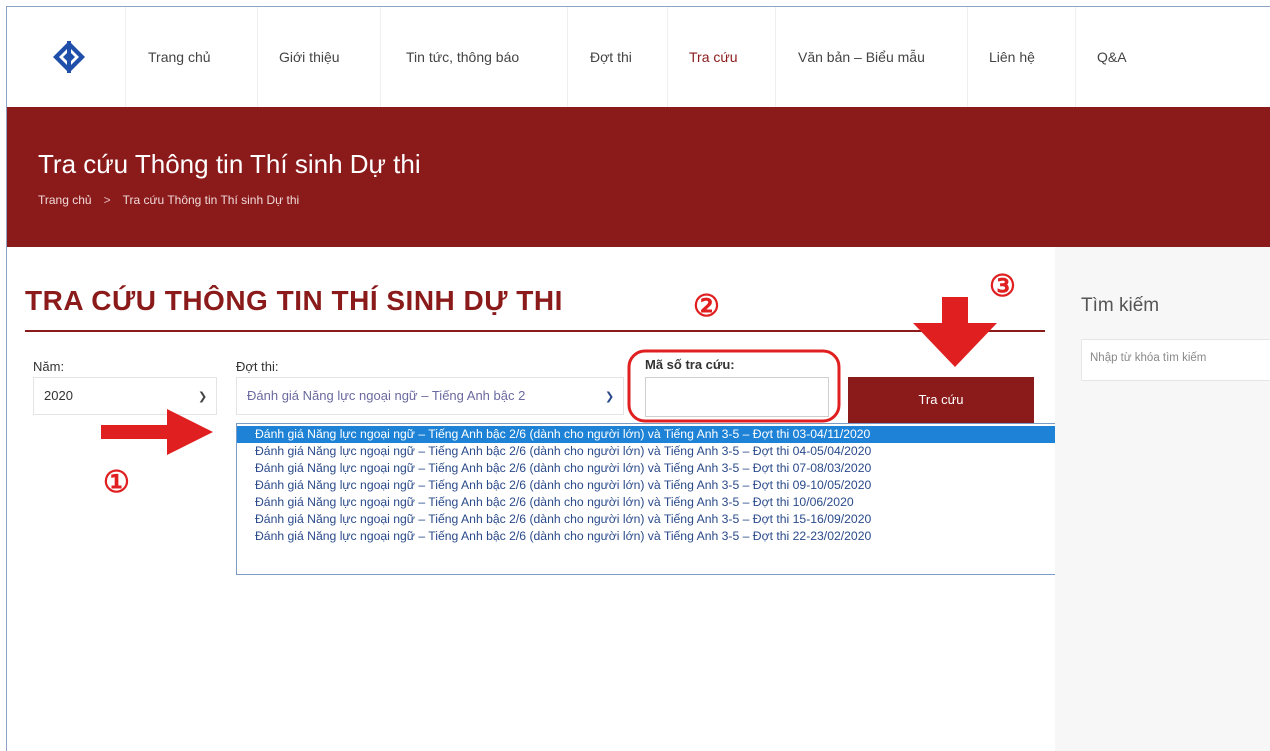 The height and width of the screenshot is (751, 1270). I want to click on sidebar: Tìm kiếm Nhập từ khóa tìm kiếm, so click(1162, 499).